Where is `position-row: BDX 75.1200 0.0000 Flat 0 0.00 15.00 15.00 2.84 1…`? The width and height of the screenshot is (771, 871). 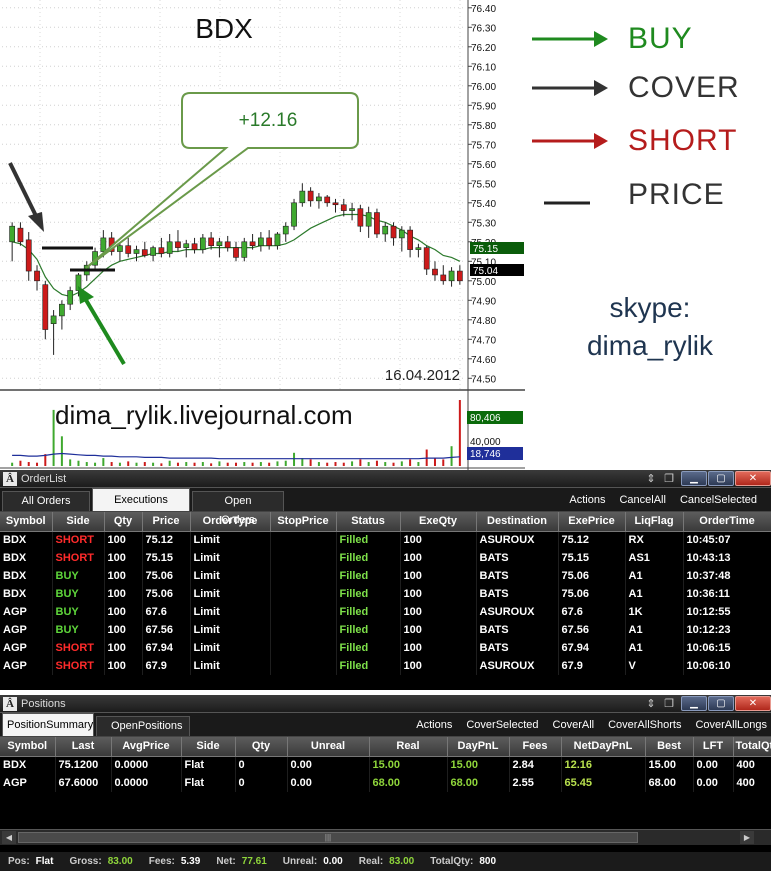
position-row: BDX 75.1200 0.0000 Flat 0 0.00 15.00 15.00 2.84 1… is located at coordinates (385, 765).